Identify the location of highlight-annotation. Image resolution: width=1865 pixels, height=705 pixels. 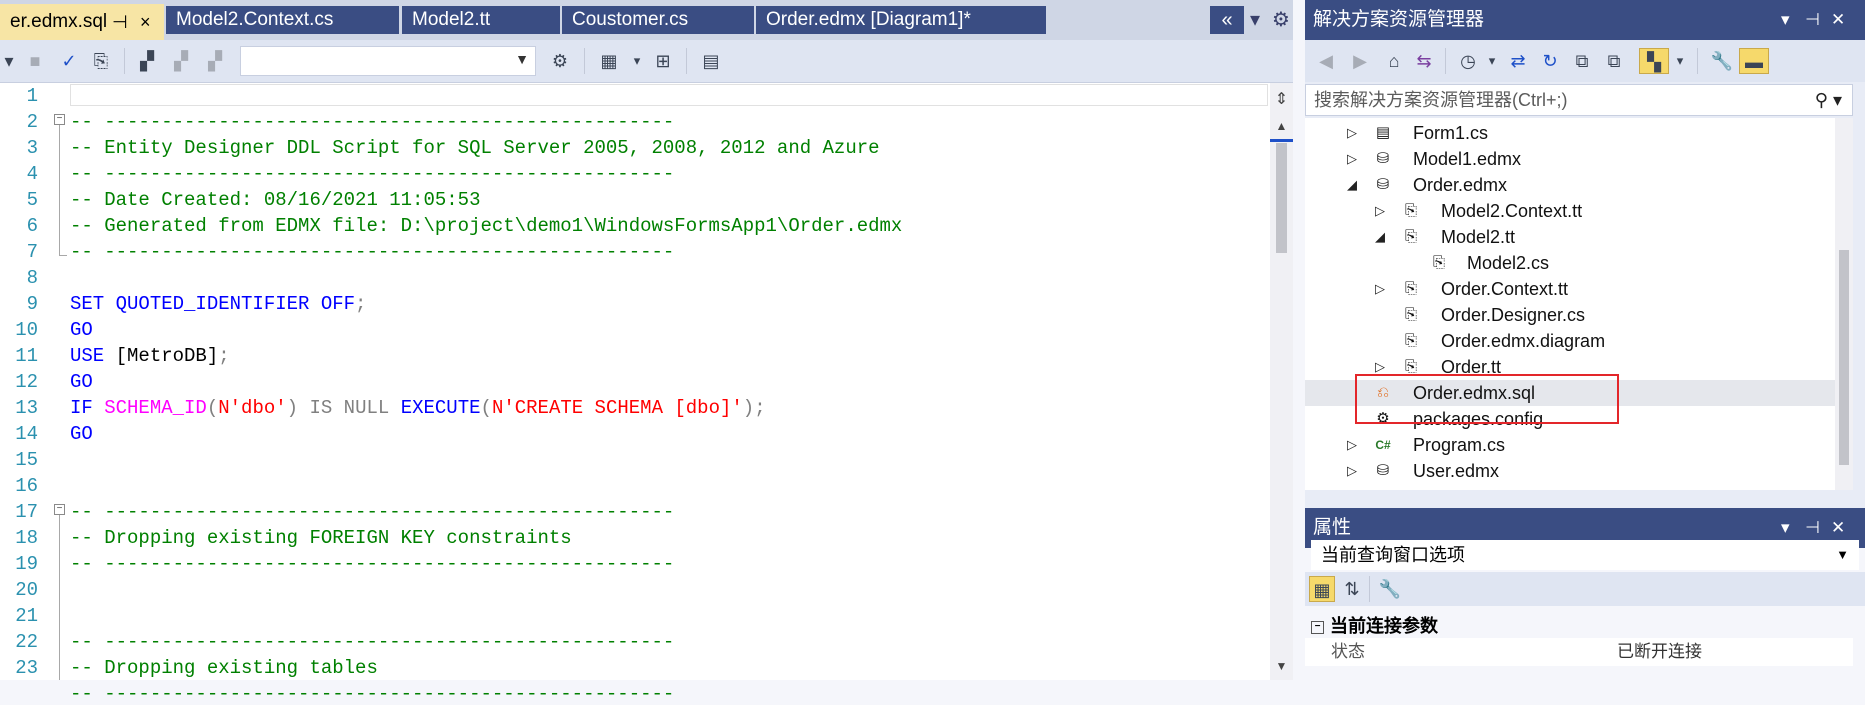
(1487, 399).